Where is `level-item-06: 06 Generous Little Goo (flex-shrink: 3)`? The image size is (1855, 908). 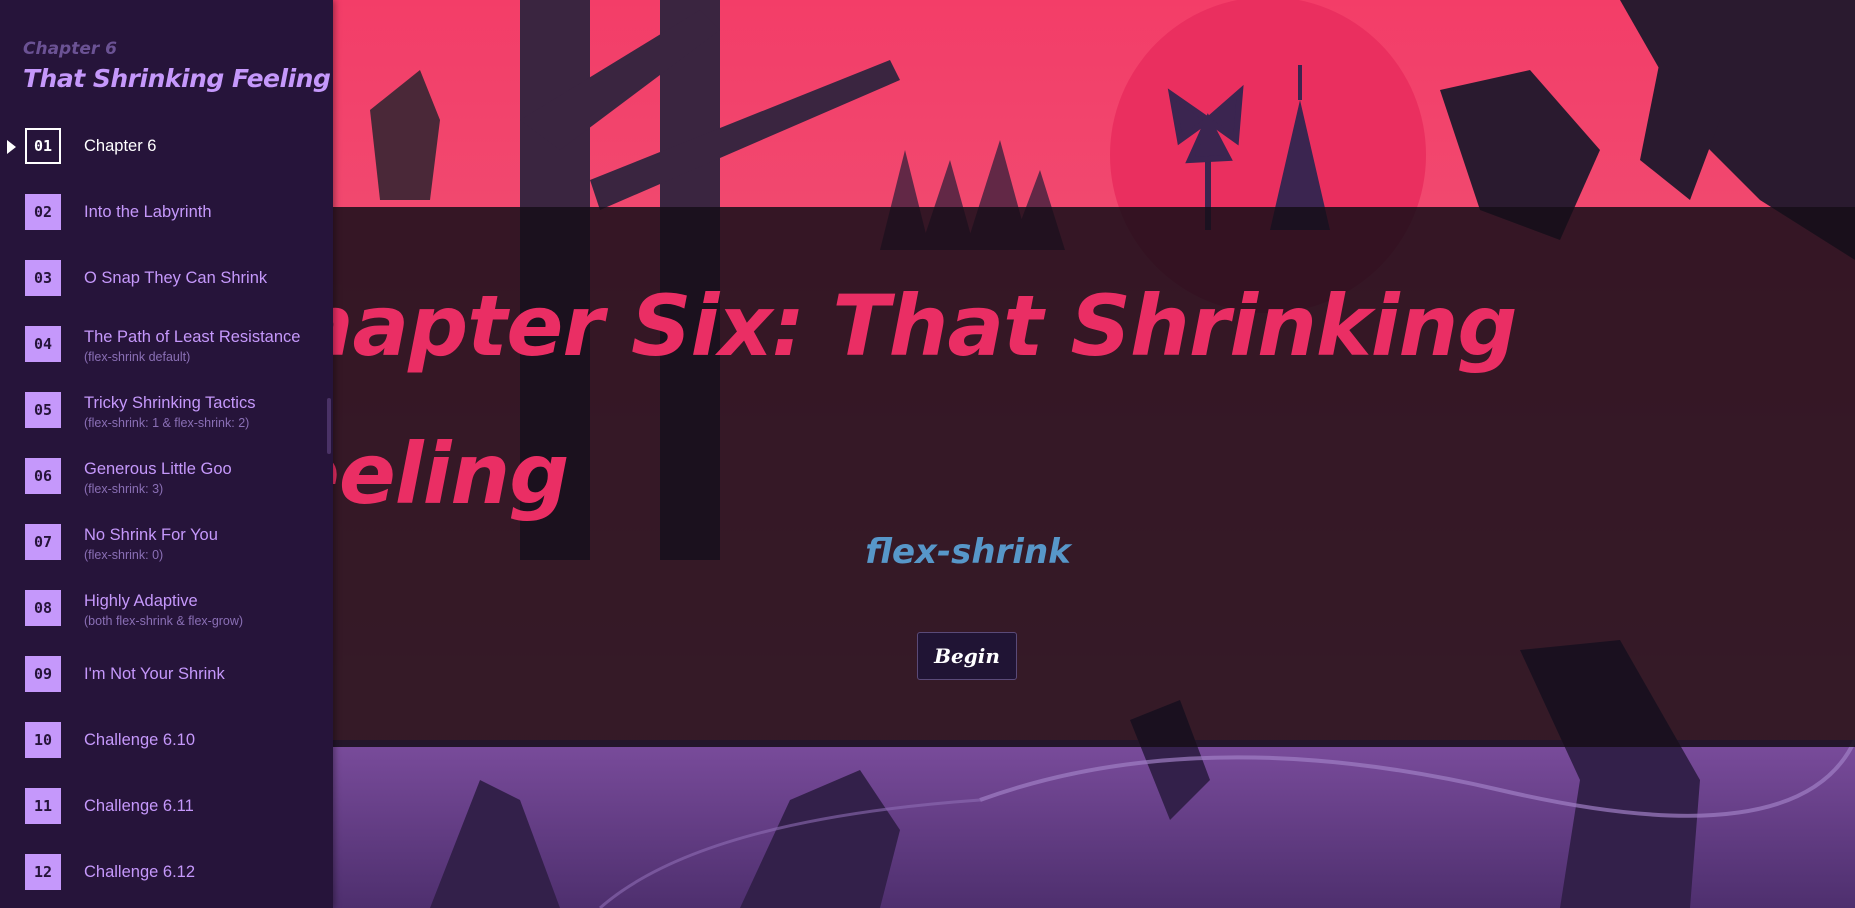 level-item-06: 06 Generous Little Goo (flex-shrink: 3) is located at coordinates (166, 476).